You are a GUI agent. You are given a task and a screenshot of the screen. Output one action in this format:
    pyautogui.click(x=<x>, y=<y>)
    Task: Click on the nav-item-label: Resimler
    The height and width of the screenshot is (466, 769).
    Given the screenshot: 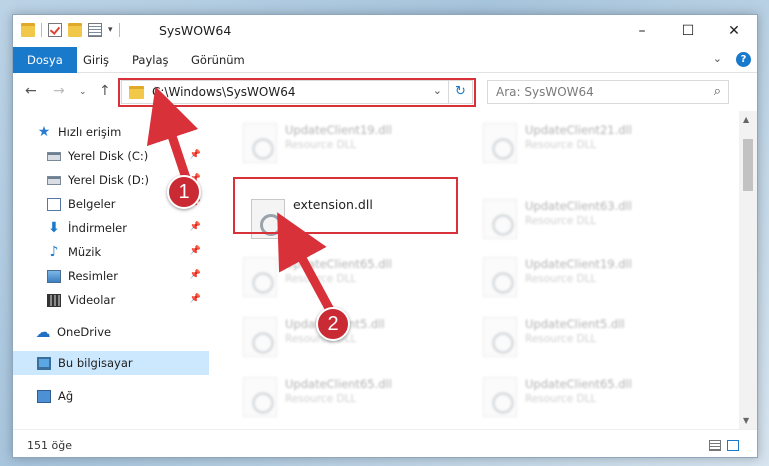 What is the action you would take?
    pyautogui.click(x=93, y=276)
    